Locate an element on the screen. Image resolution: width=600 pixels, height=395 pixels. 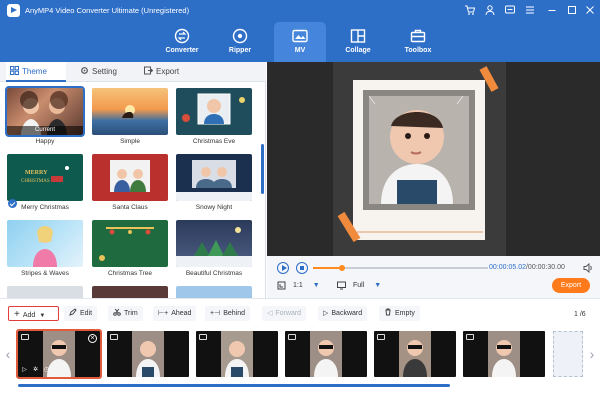
plus-icon: + is located at coordinates (17, 314).